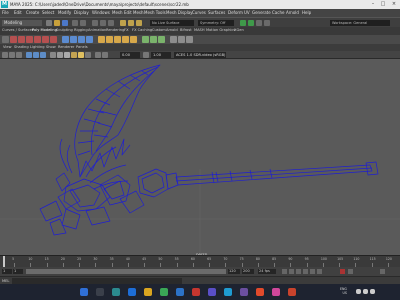  What do you see at coordinates (389, 289) in the screenshot?
I see `clock` at bounding box center [389, 289].